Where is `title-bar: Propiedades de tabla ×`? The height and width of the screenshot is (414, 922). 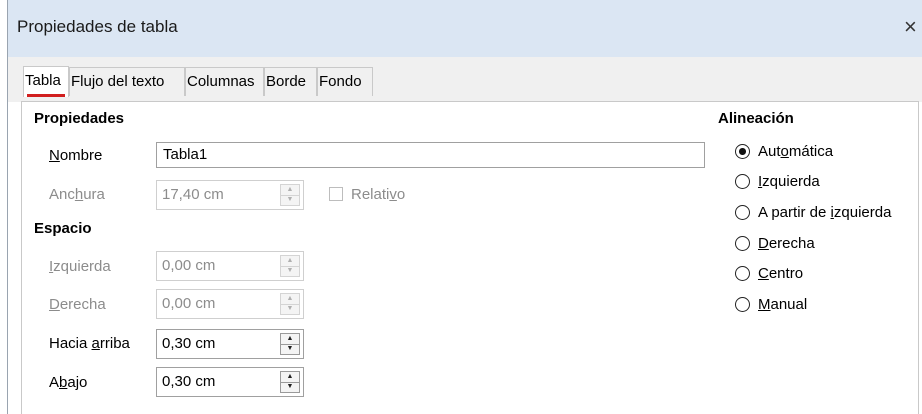 title-bar: Propiedades de tabla × is located at coordinates (465, 28).